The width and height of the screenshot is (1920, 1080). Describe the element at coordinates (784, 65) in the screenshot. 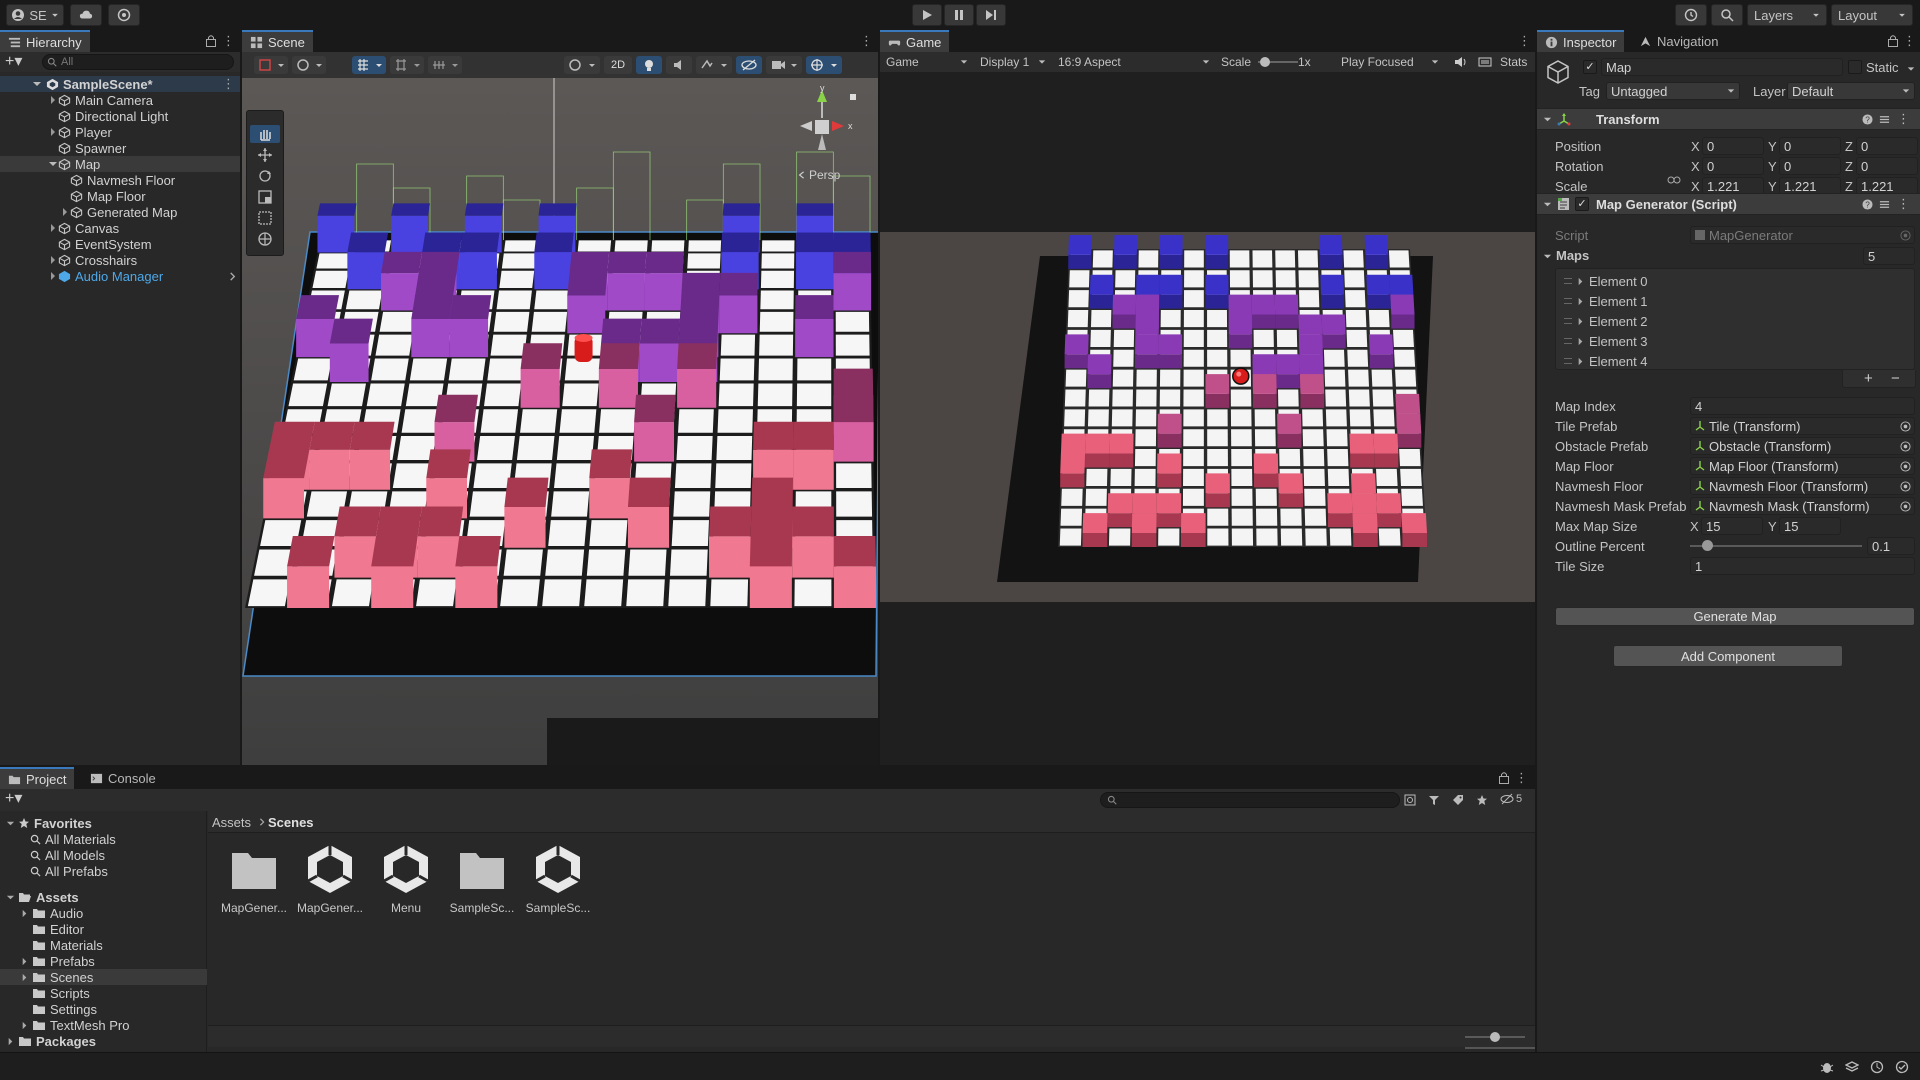

I see `camera-dropdown` at that location.